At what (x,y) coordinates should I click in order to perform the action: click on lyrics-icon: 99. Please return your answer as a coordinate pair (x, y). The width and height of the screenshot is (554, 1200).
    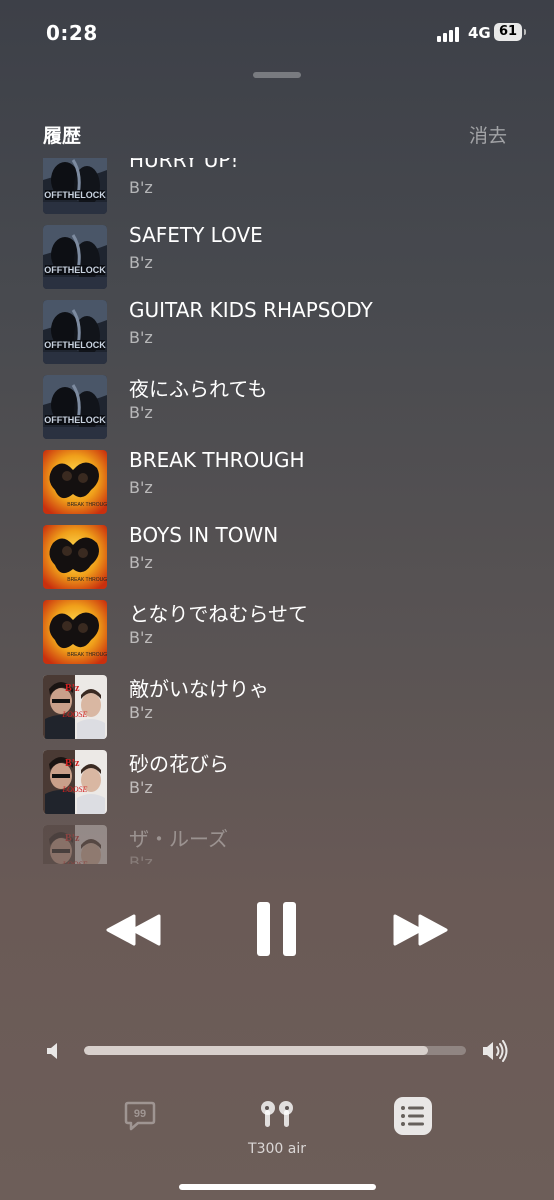
    Looking at the image, I should click on (140, 1116).